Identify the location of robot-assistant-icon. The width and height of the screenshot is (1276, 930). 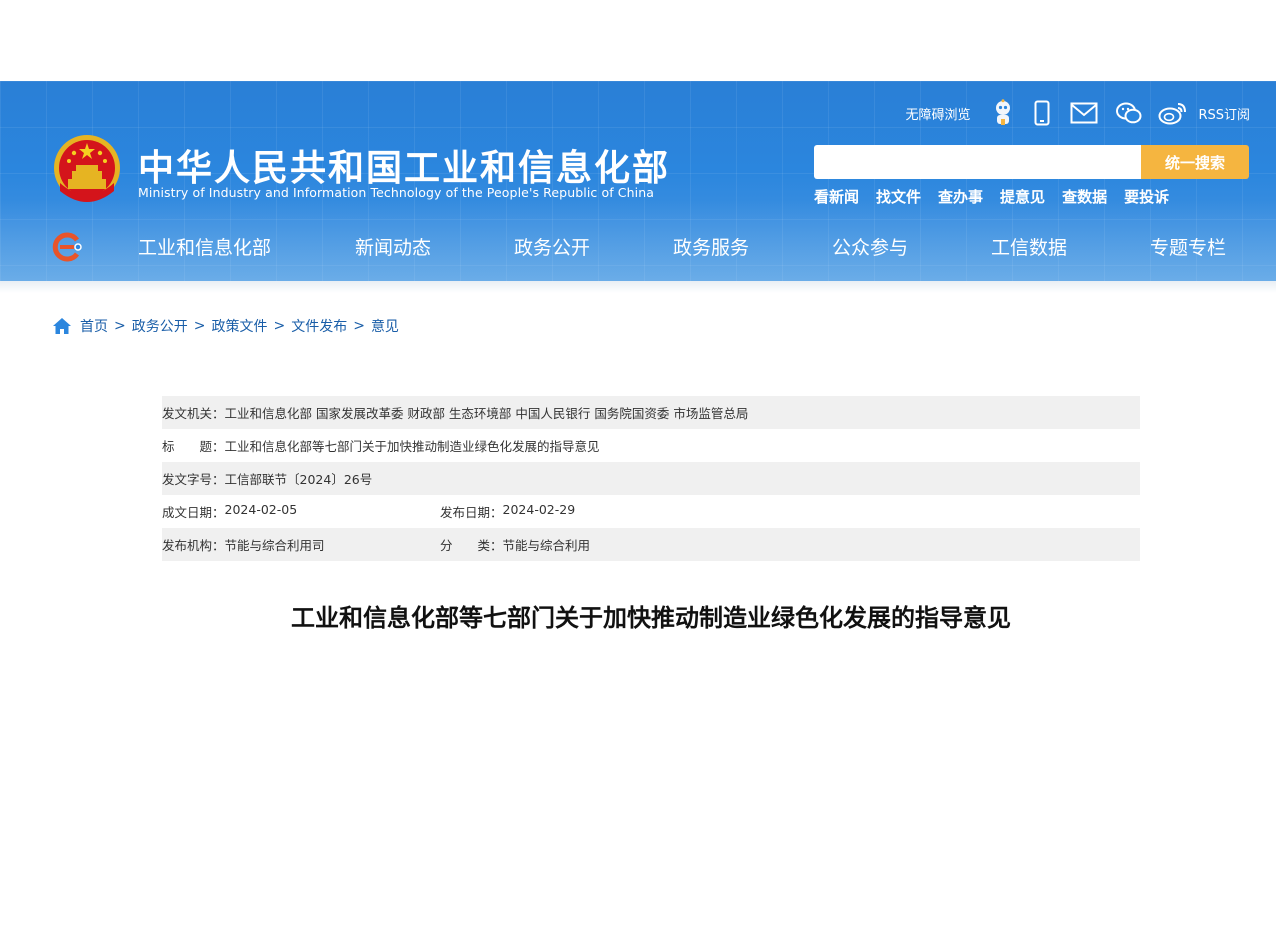
(1003, 113).